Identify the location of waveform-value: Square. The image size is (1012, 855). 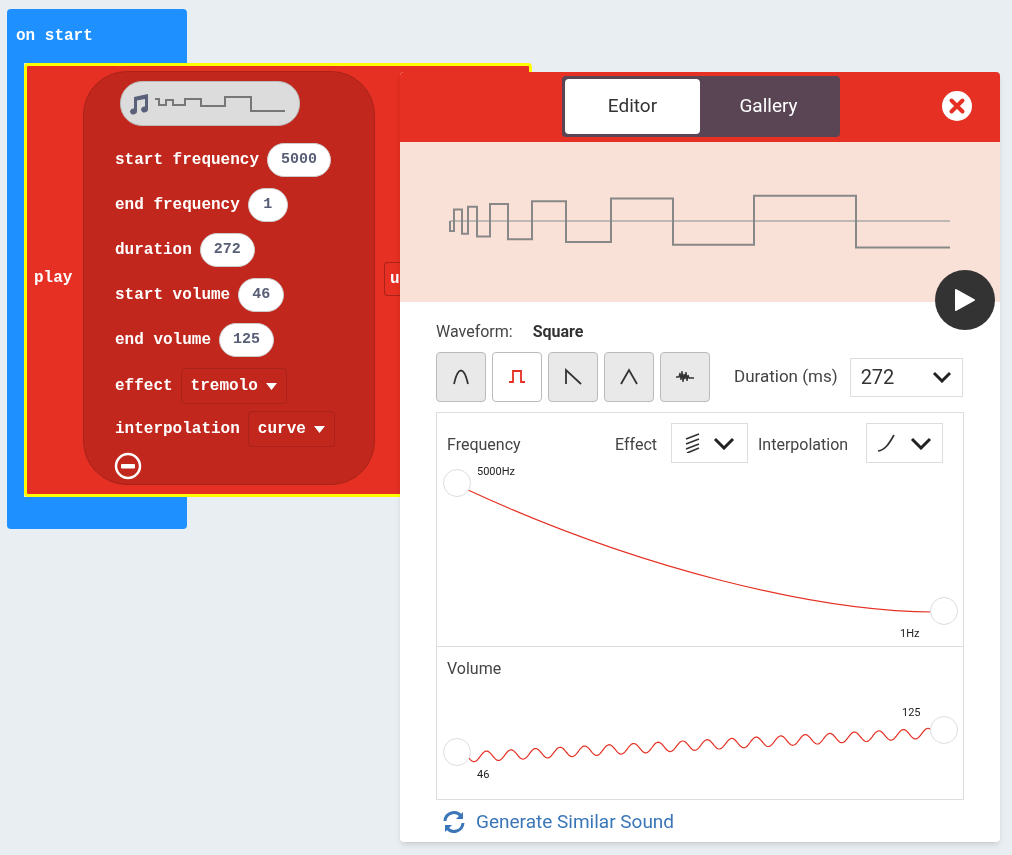
(558, 332).